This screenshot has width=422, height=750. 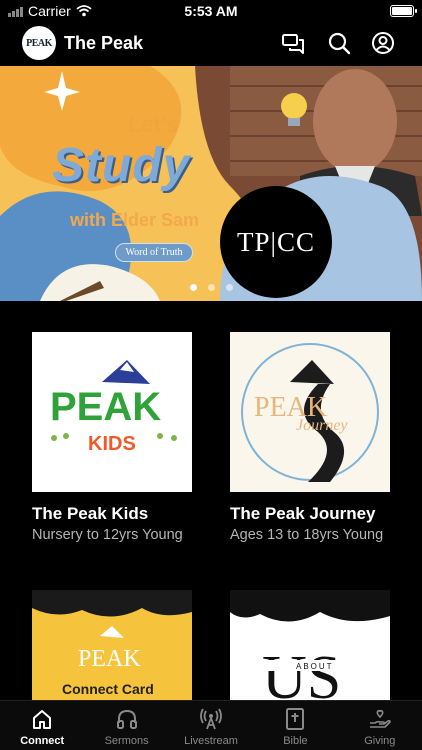 I want to click on hero-line-2: Study, so click(x=121, y=165).